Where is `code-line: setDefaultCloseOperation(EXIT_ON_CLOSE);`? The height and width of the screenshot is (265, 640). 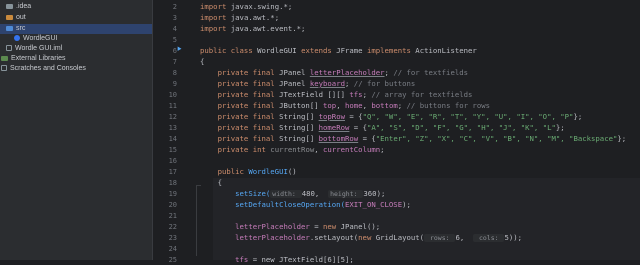
code-line: setDefaultCloseOperation(EXIT_ON_CLOSE); is located at coordinates (305, 204).